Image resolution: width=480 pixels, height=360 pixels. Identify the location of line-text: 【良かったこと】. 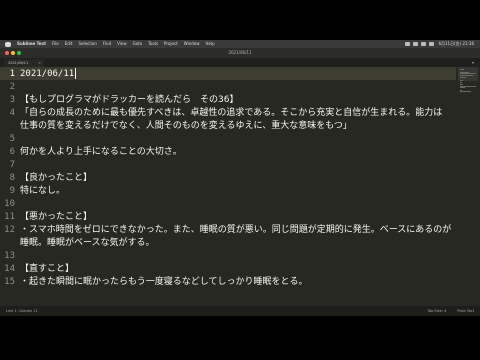
(56, 178).